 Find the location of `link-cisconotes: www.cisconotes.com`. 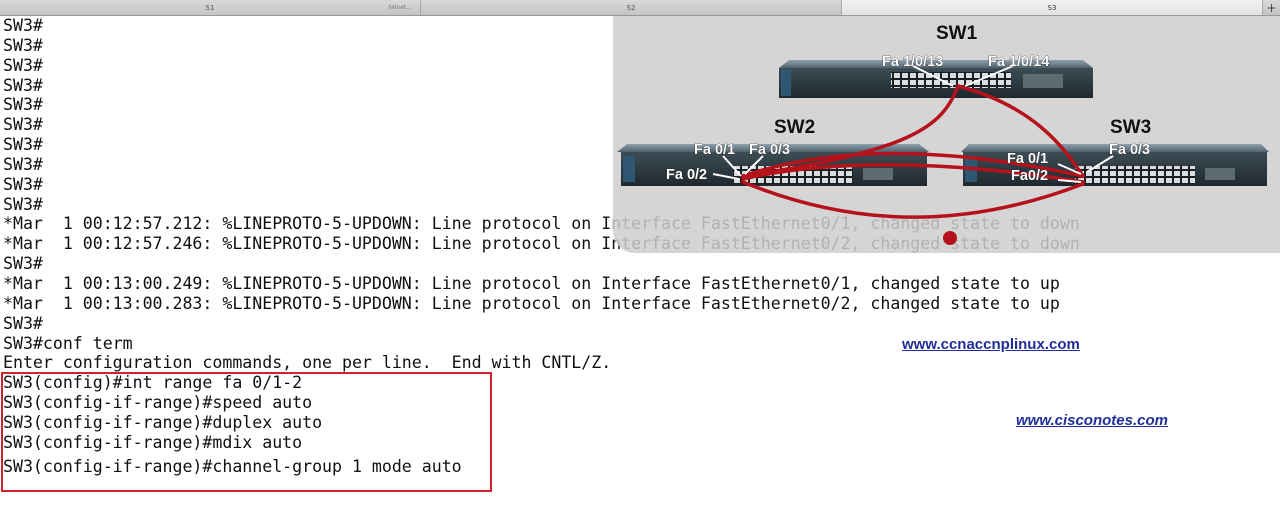

link-cisconotes: www.cisconotes.com is located at coordinates (1092, 420).